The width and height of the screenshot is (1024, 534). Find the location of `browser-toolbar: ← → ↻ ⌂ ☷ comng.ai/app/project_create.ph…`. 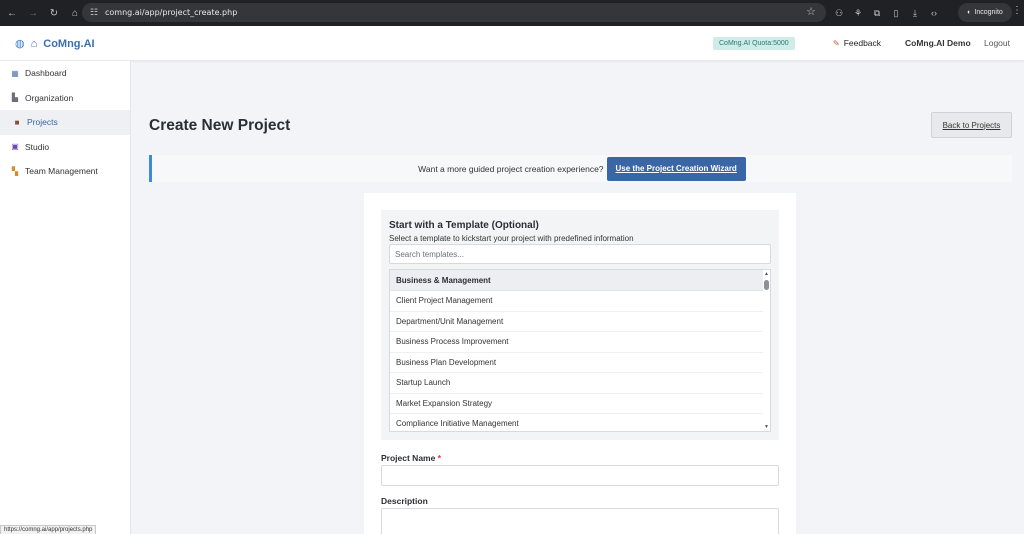

browser-toolbar: ← → ↻ ⌂ ☷ comng.ai/app/project_create.ph… is located at coordinates (512, 13).